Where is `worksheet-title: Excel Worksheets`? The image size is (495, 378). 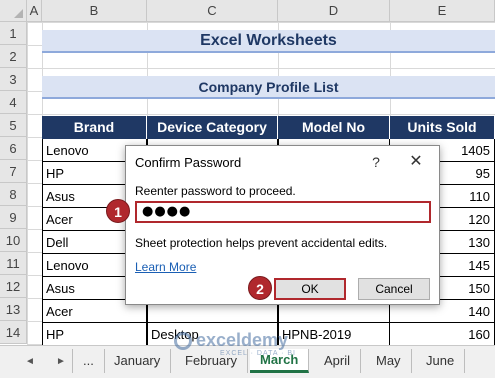
worksheet-title: Excel Worksheets is located at coordinates (268, 41).